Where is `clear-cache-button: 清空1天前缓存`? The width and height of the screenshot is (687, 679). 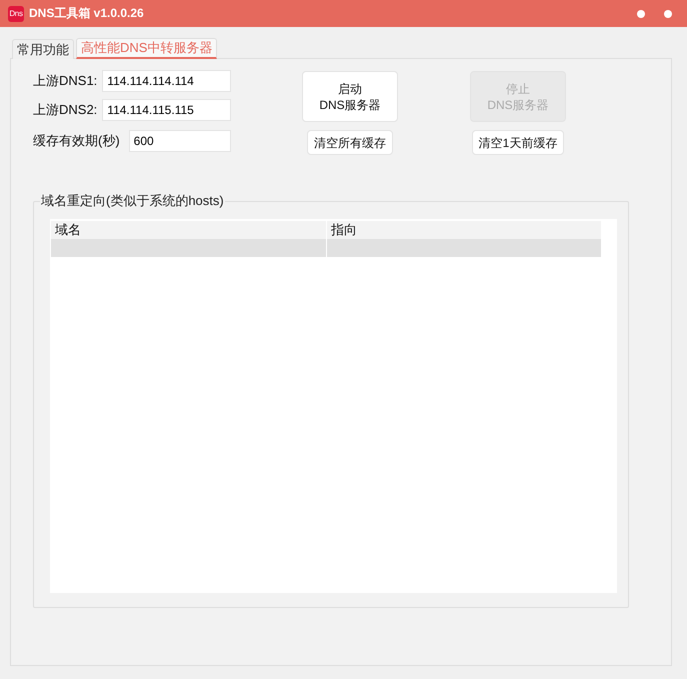
clear-cache-button: 清空1天前缓存 is located at coordinates (518, 142).